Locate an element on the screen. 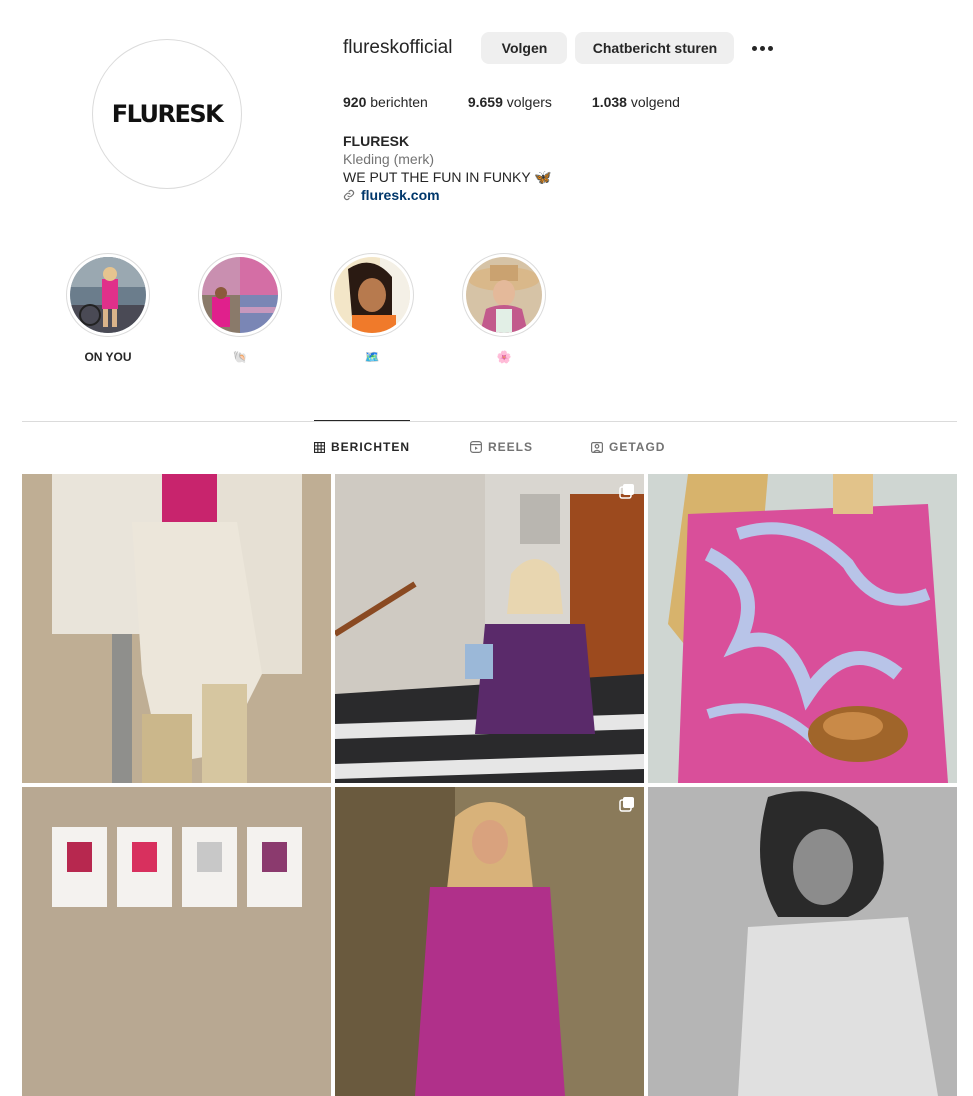 The height and width of the screenshot is (1096, 973). tab-tagged: GETAGD is located at coordinates (628, 447).